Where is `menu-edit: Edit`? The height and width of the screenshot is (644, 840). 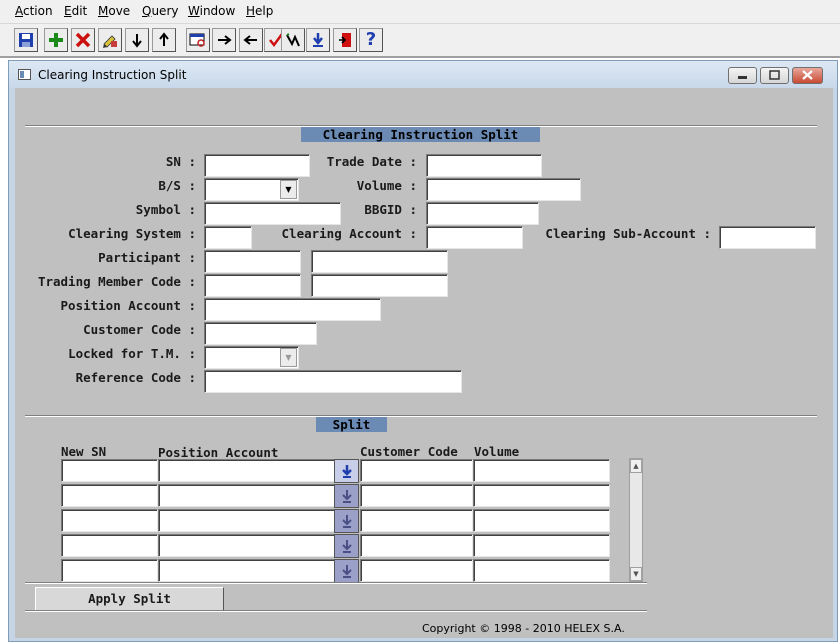
menu-edit: Edit is located at coordinates (75, 11).